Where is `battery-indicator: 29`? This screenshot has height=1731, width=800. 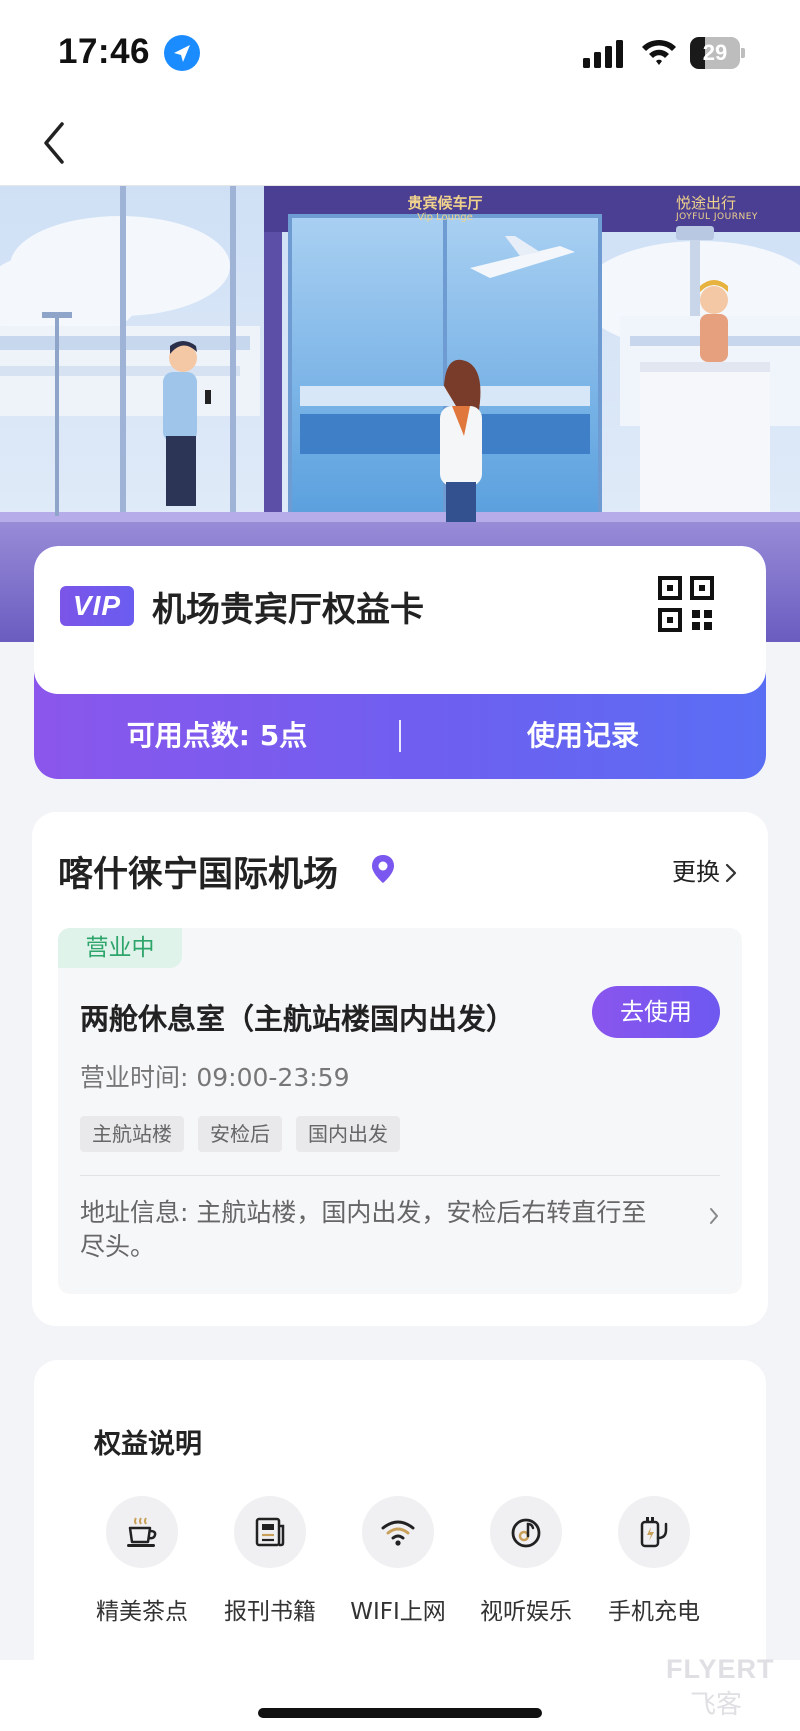 battery-indicator: 29 is located at coordinates (718, 53).